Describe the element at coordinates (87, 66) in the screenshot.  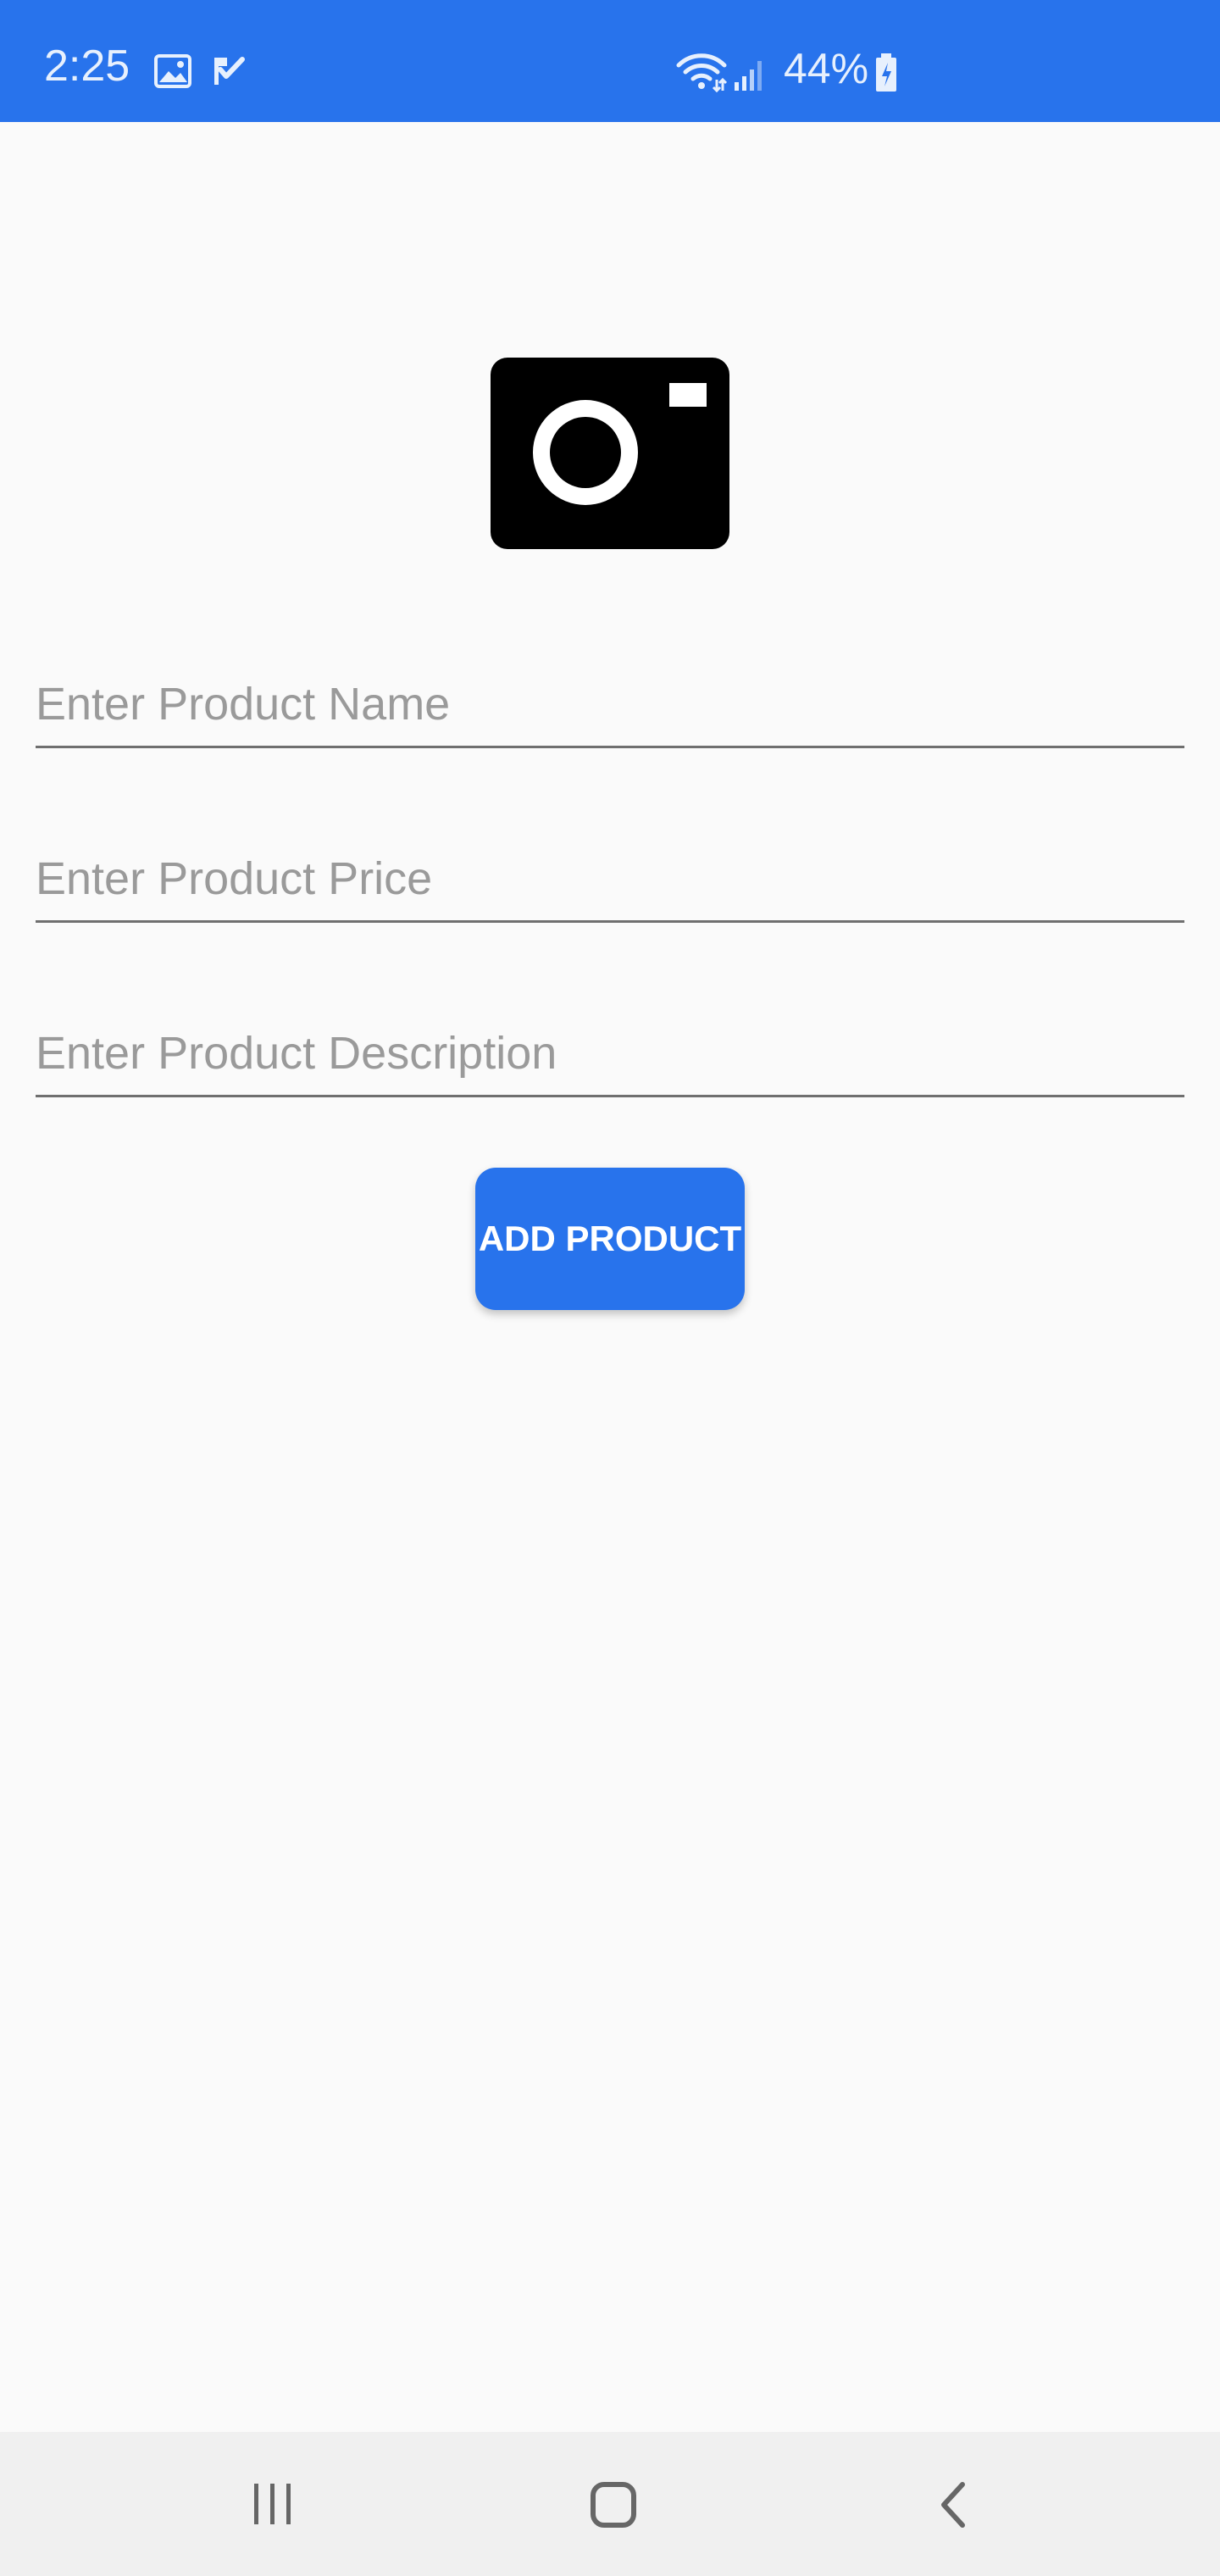
I see `status-time: 2:25` at that location.